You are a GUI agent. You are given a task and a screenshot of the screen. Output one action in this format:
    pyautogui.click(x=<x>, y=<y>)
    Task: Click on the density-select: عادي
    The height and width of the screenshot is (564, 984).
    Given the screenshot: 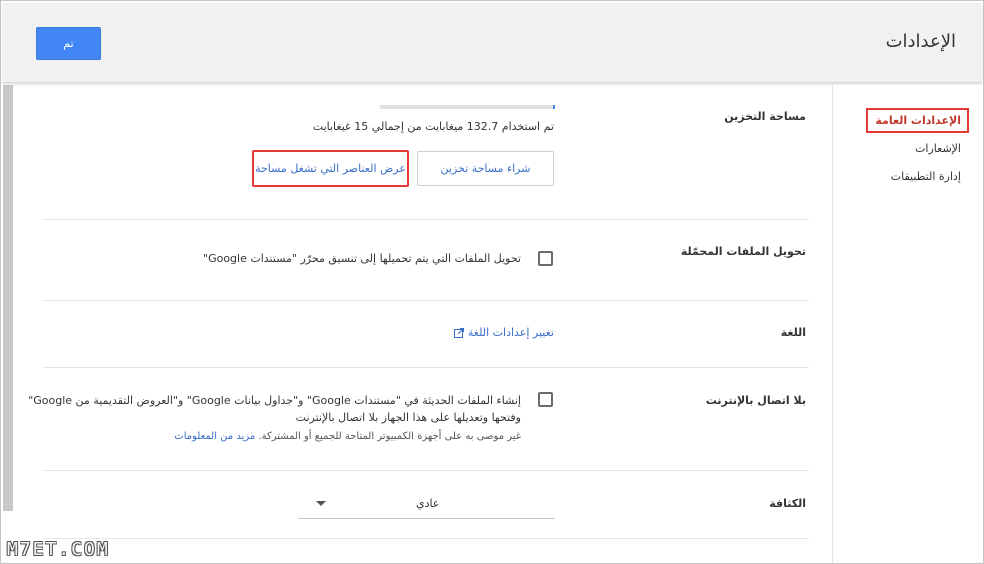 What is the action you would take?
    pyautogui.click(x=426, y=506)
    